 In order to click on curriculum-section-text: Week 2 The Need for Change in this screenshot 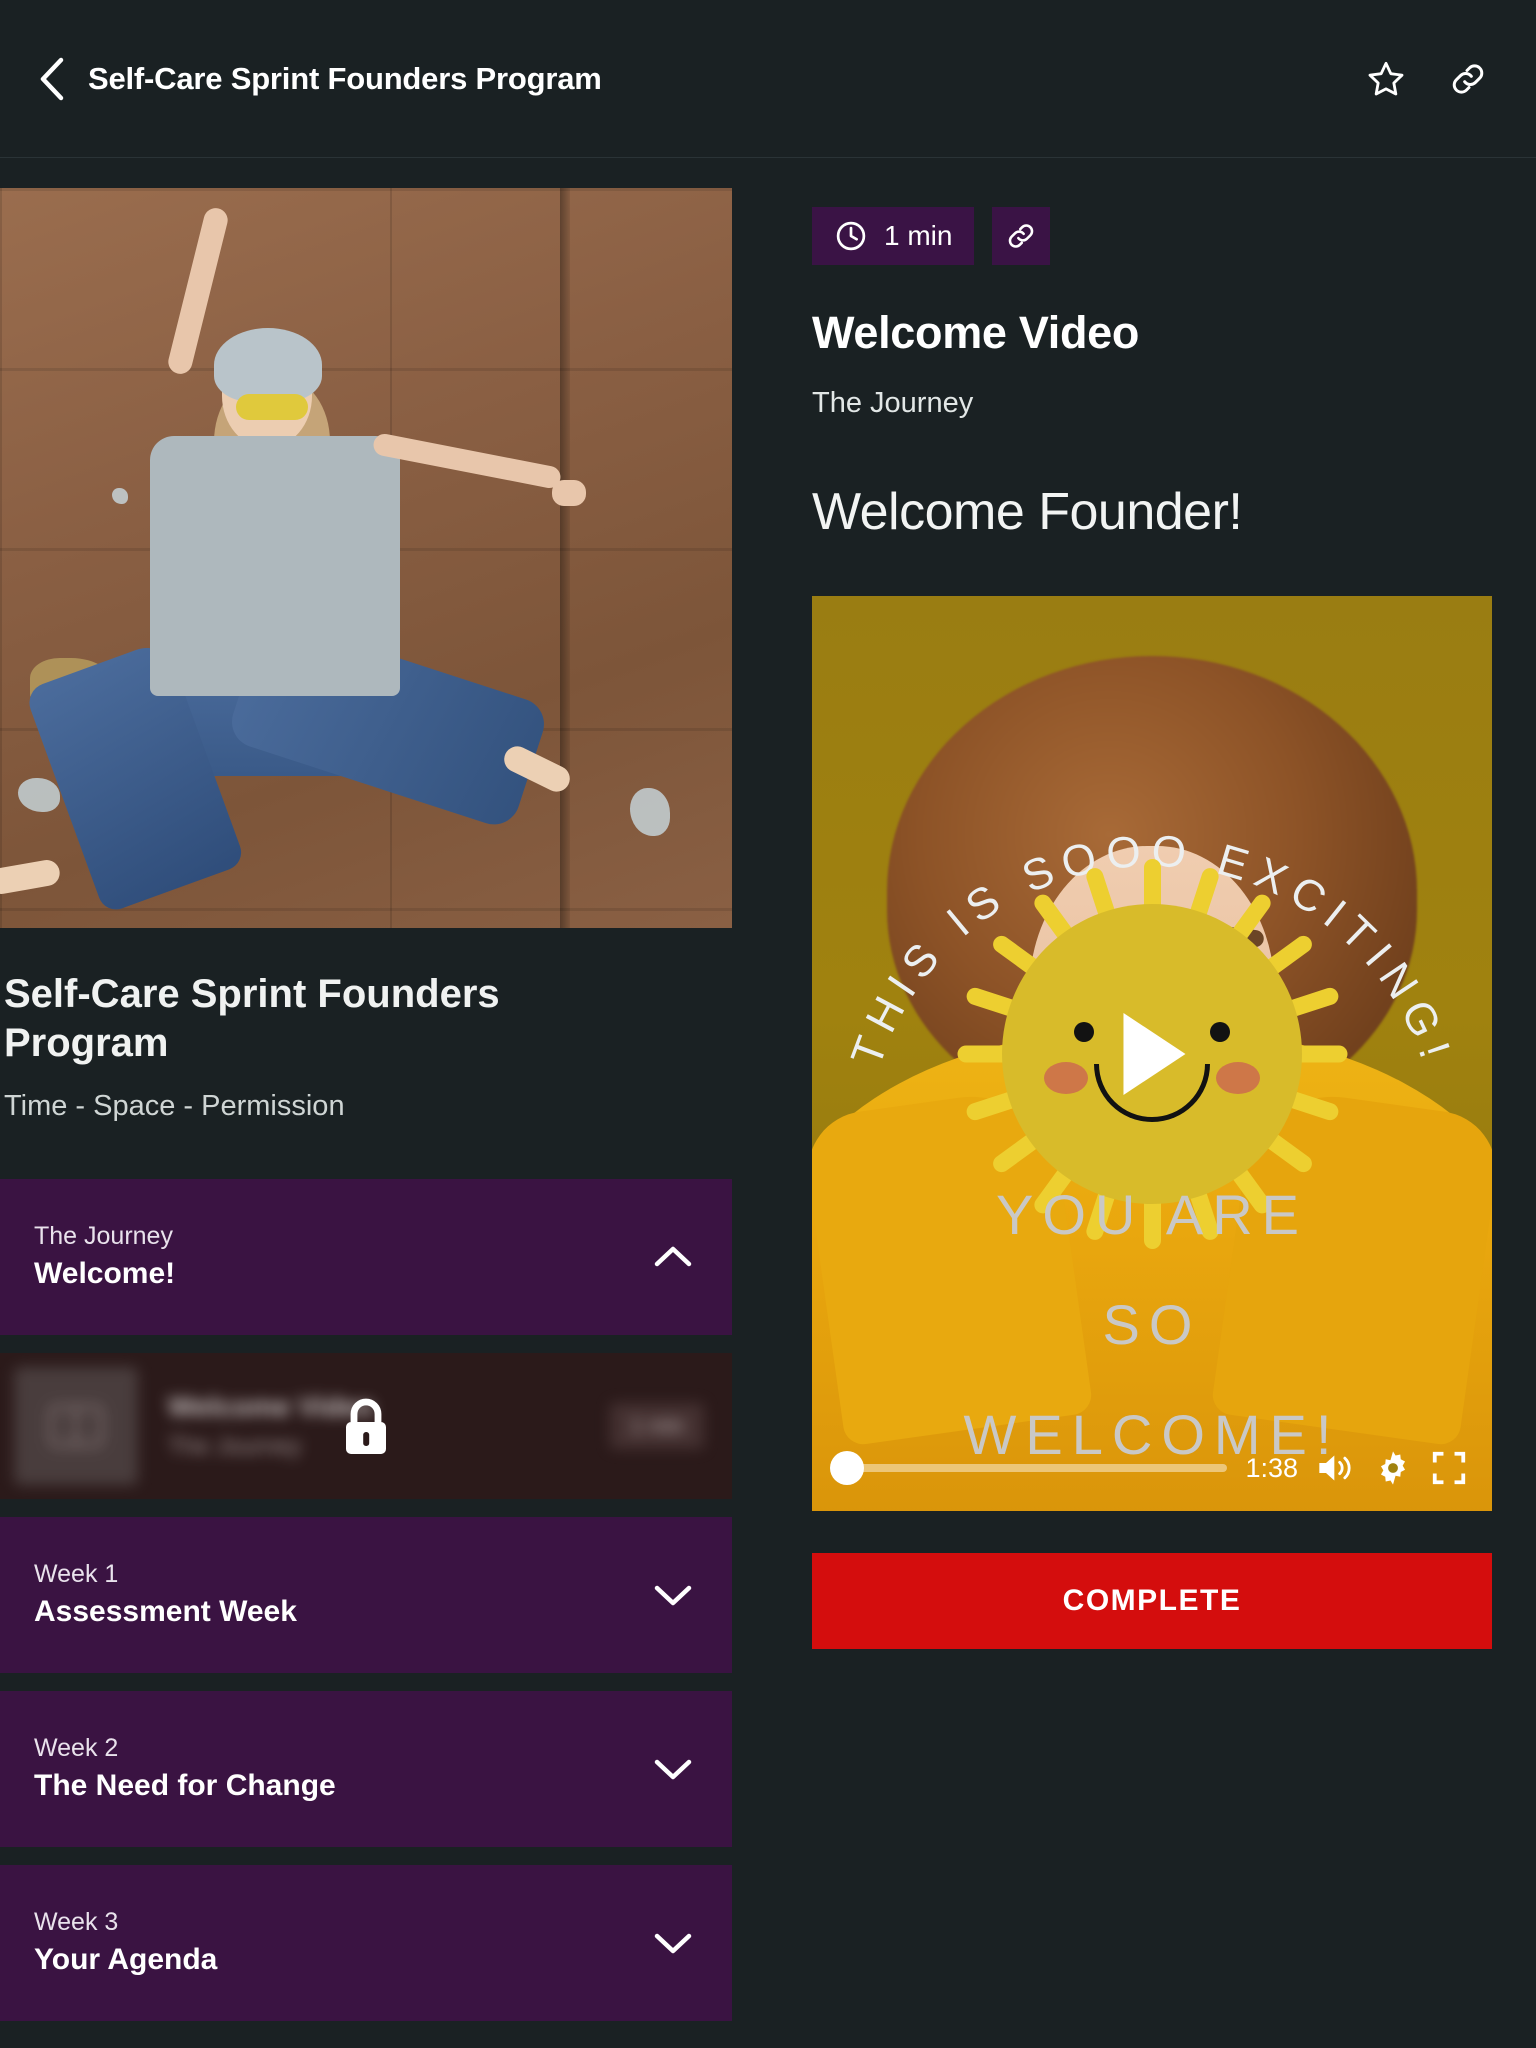, I will do `click(342, 1768)`.